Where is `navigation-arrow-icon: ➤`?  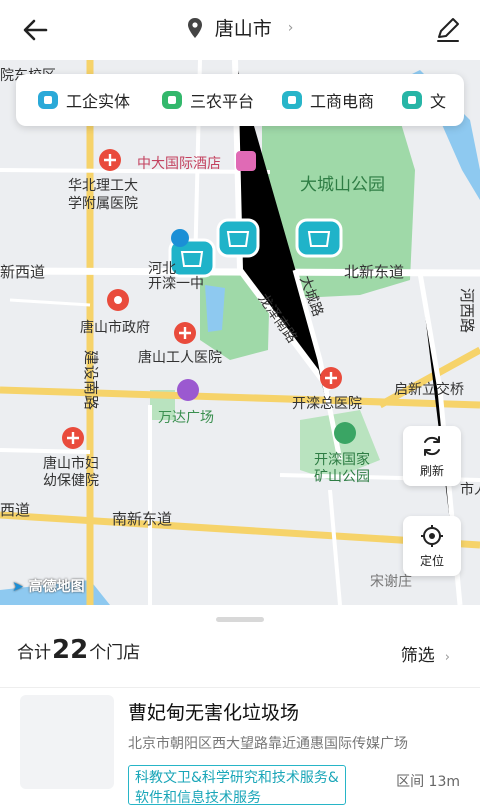
navigation-arrow-icon: ➤ is located at coordinates (18, 587).